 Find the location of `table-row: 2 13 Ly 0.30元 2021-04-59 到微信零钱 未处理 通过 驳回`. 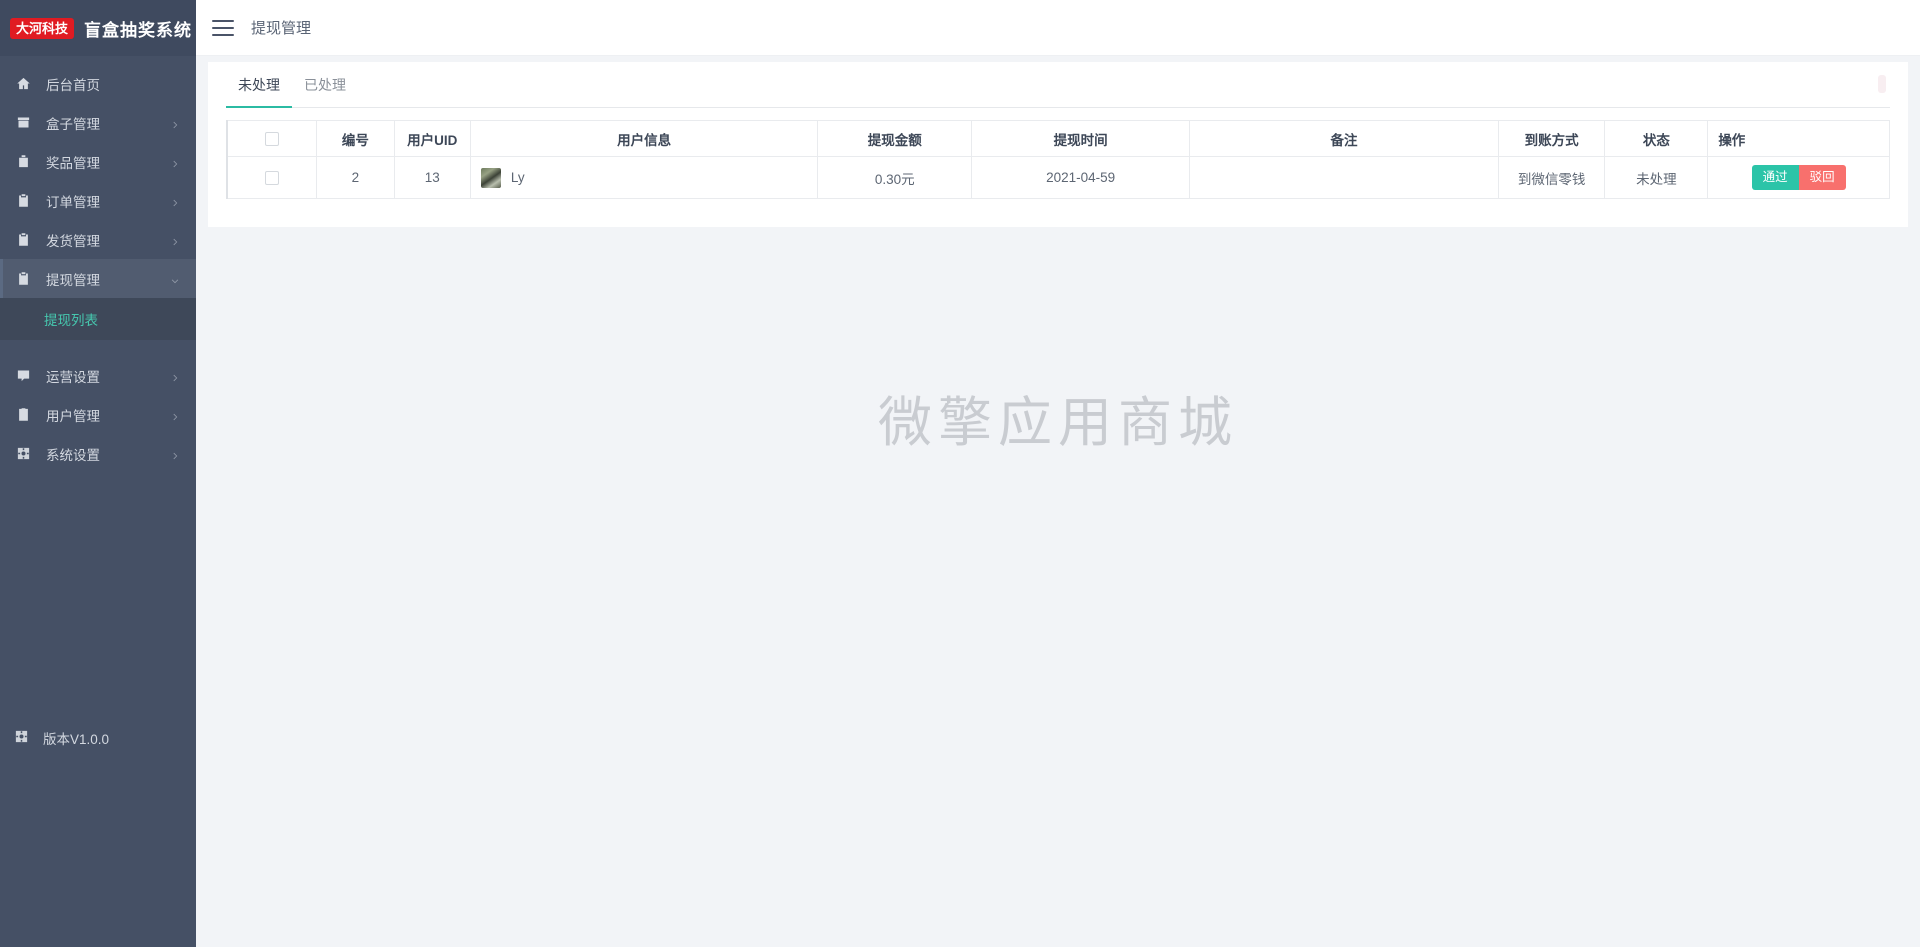

table-row: 2 13 Ly 0.30元 2021-04-59 到微信零钱 未处理 通过 驳回 is located at coordinates (1058, 177).